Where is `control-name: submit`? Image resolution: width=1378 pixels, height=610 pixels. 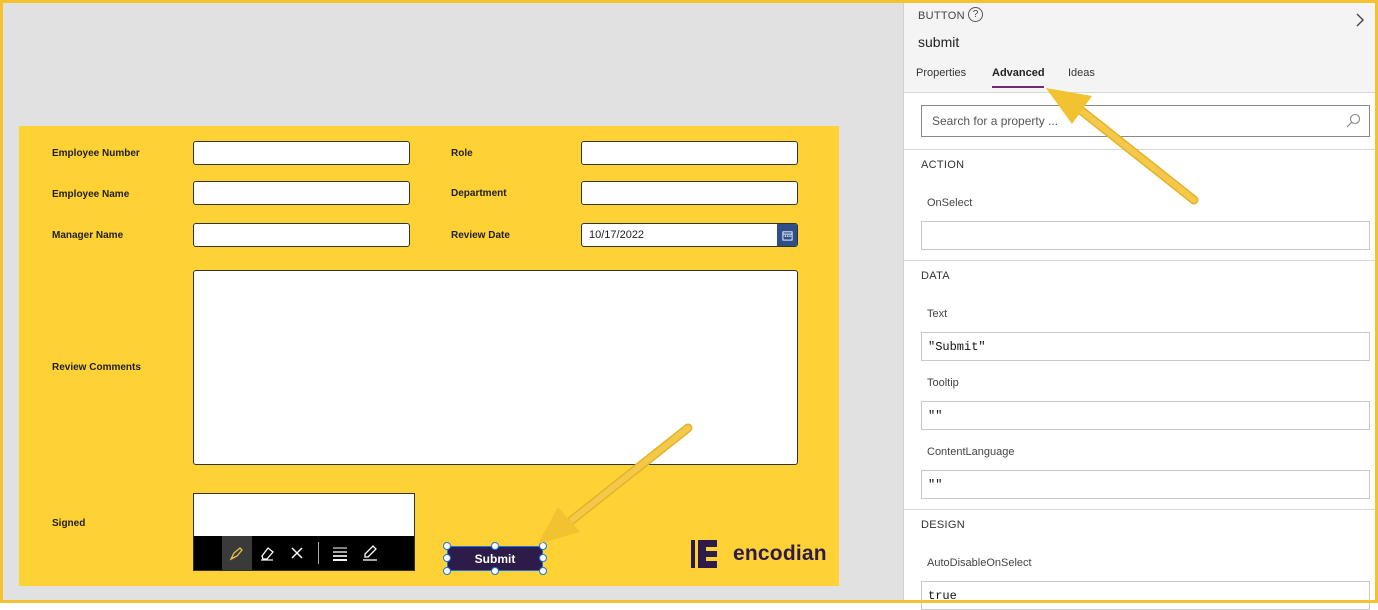
control-name: submit is located at coordinates (938, 42).